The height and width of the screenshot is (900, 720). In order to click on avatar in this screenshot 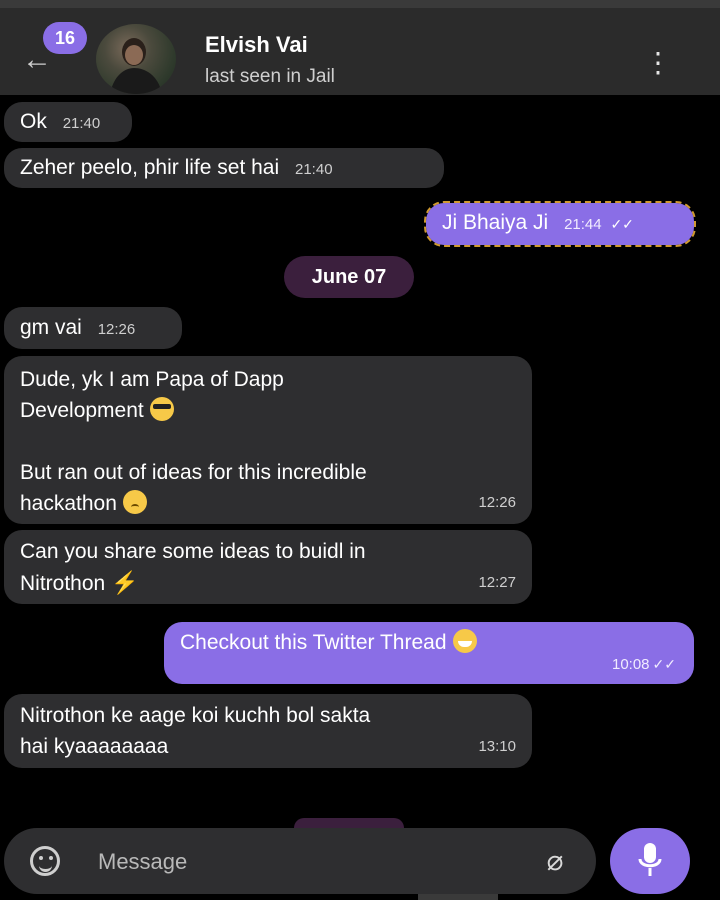, I will do `click(136, 59)`.